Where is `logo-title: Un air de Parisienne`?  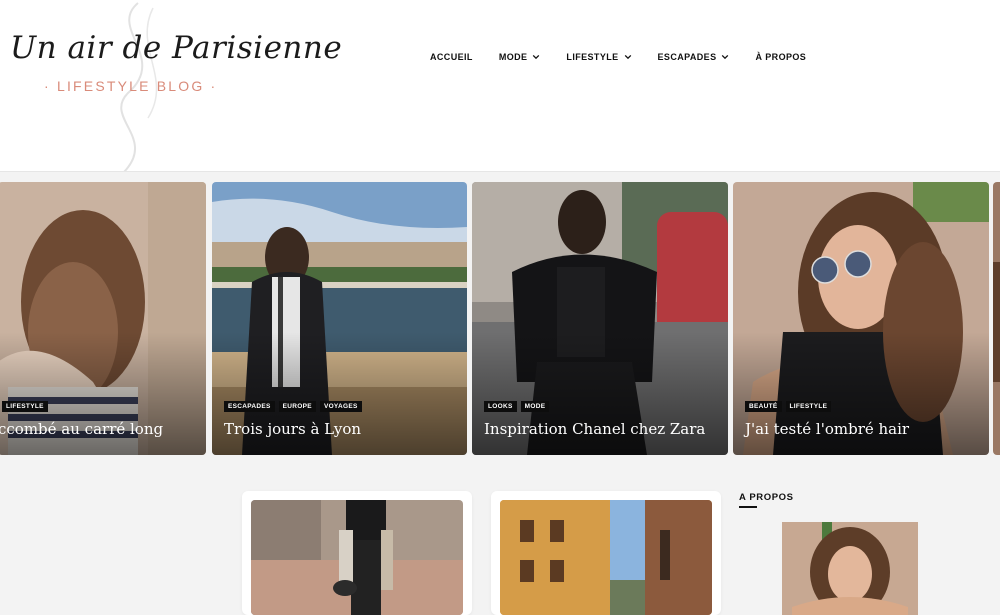 logo-title: Un air de Parisienne is located at coordinates (176, 48).